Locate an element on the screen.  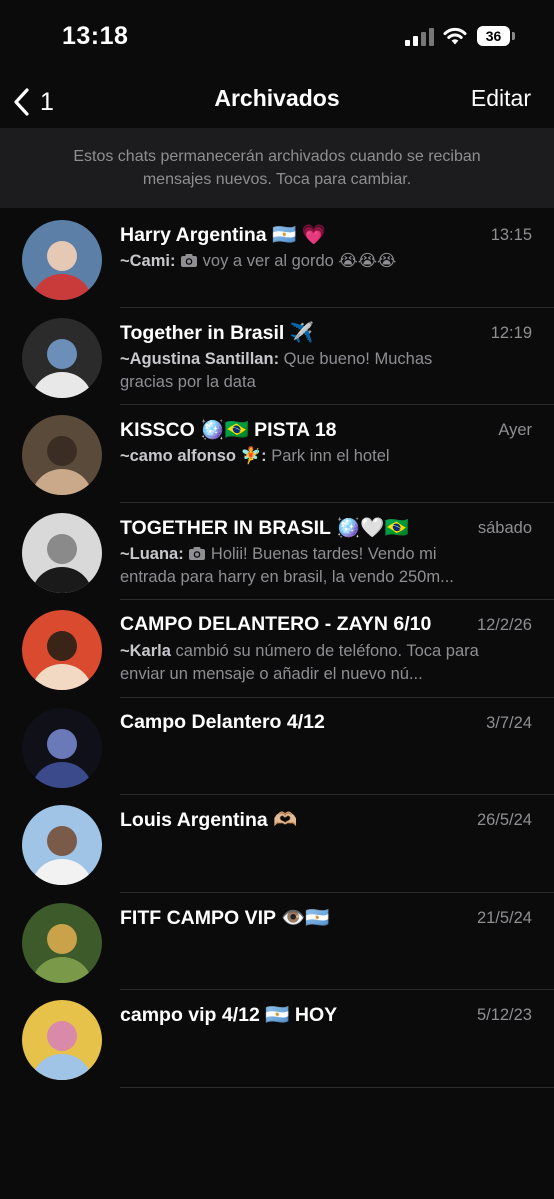
chat-time: Ayer is located at coordinates (515, 430).